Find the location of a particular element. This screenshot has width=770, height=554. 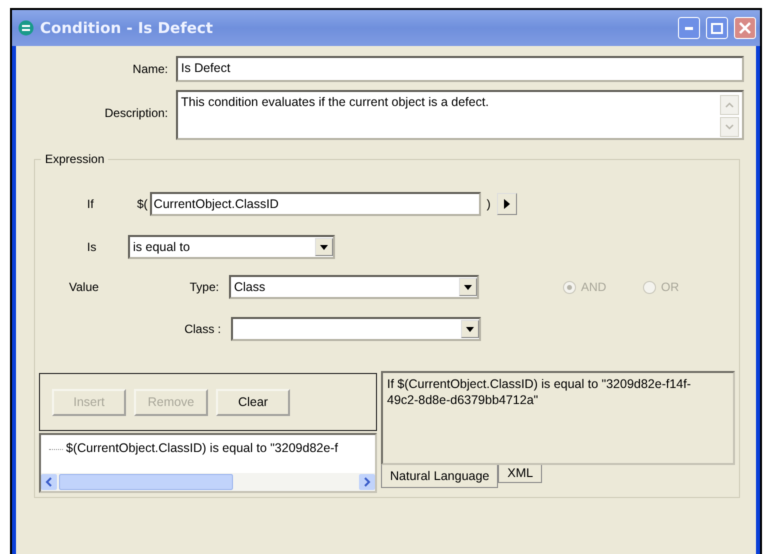

horizontal-scrollbar is located at coordinates (208, 482).